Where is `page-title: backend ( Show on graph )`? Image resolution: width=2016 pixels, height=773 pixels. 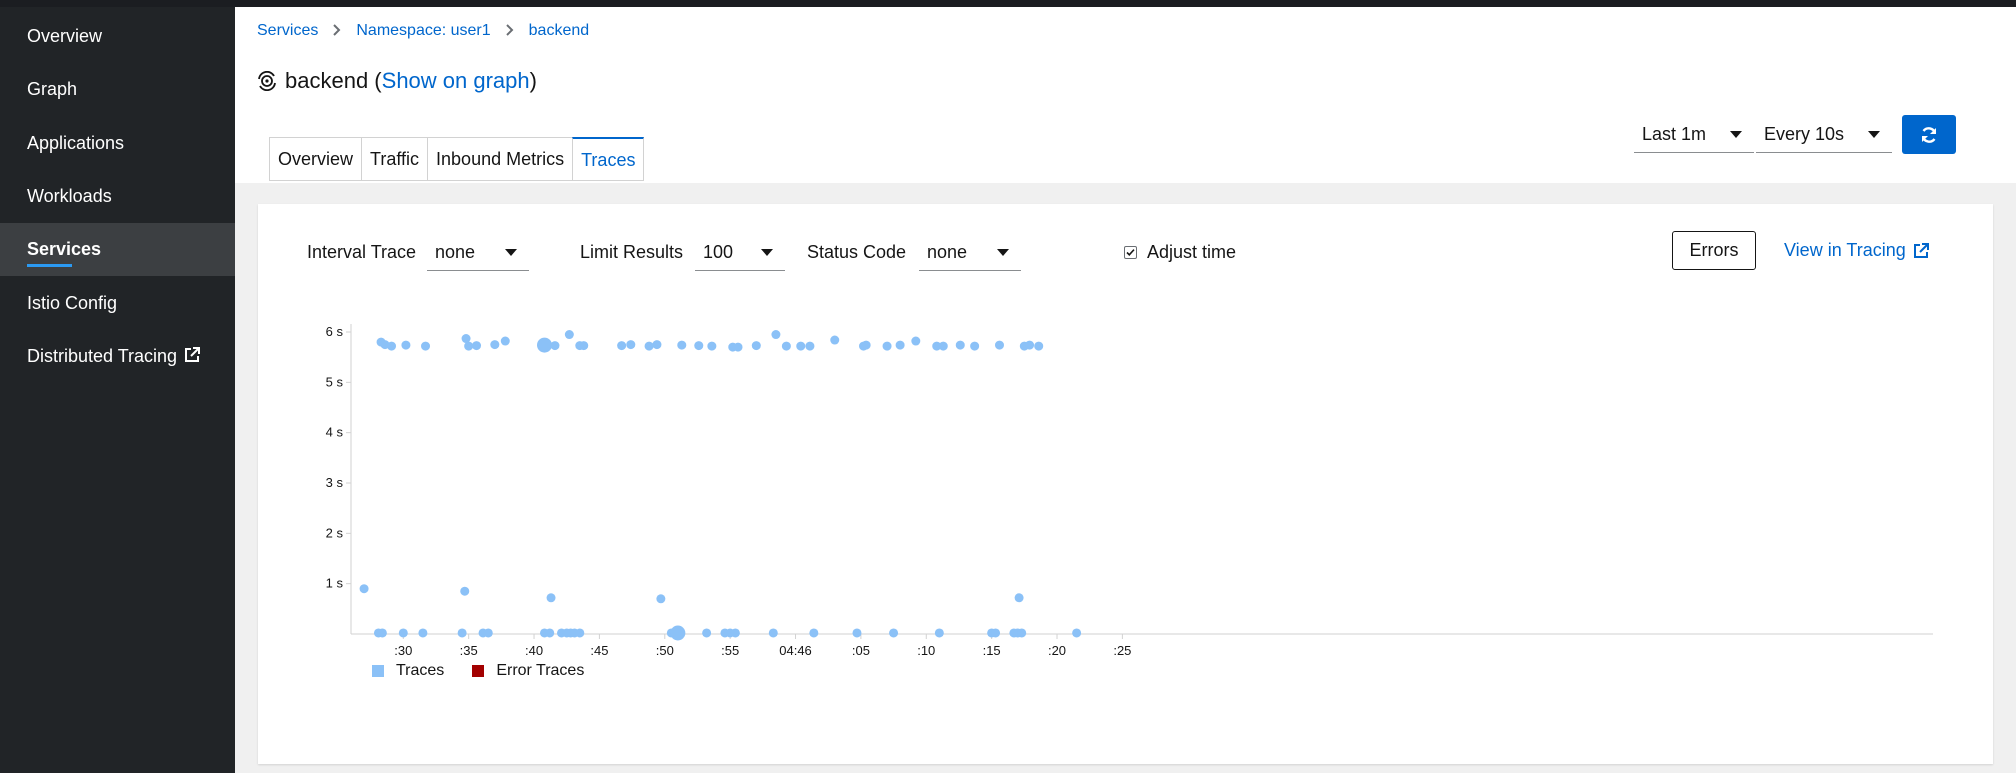
page-title: backend ( Show on graph ) is located at coordinates (397, 81).